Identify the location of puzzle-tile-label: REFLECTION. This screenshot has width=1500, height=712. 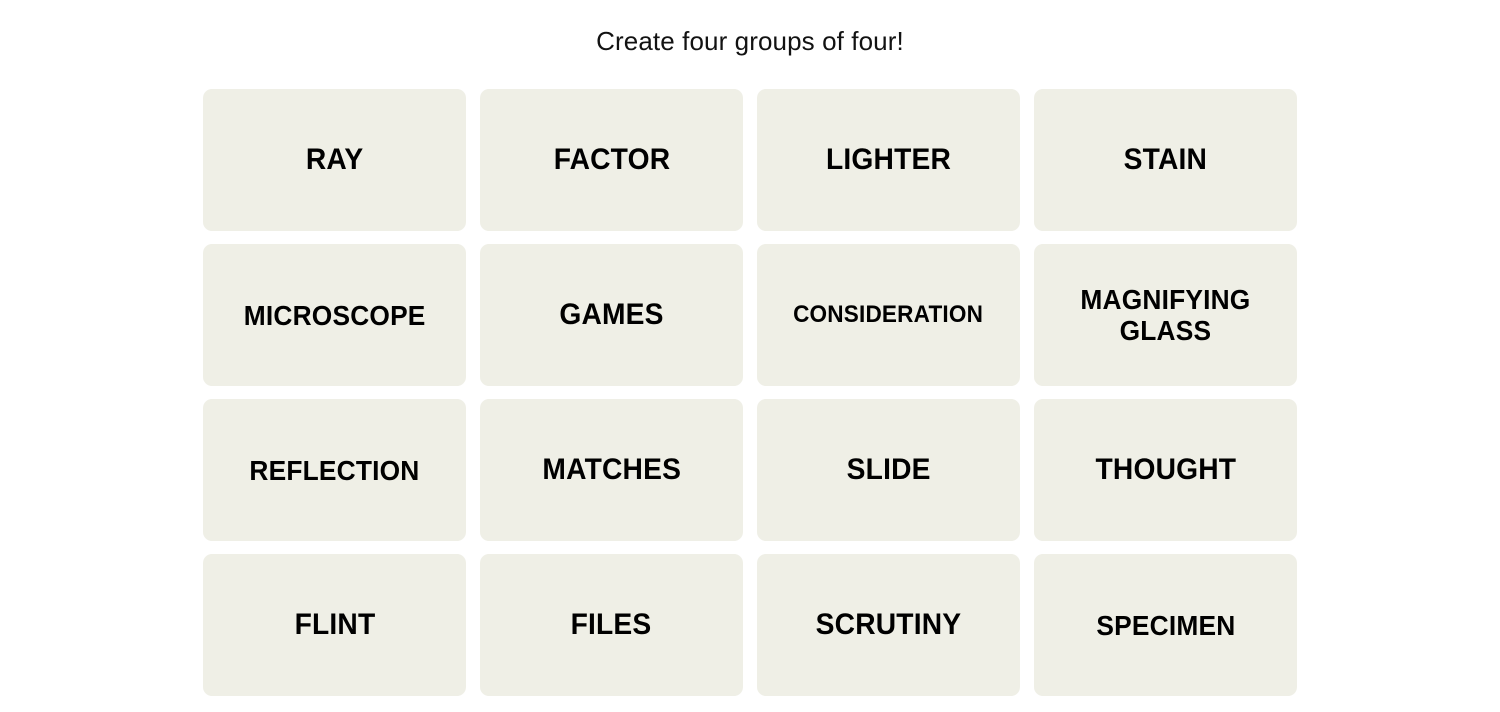
(334, 470).